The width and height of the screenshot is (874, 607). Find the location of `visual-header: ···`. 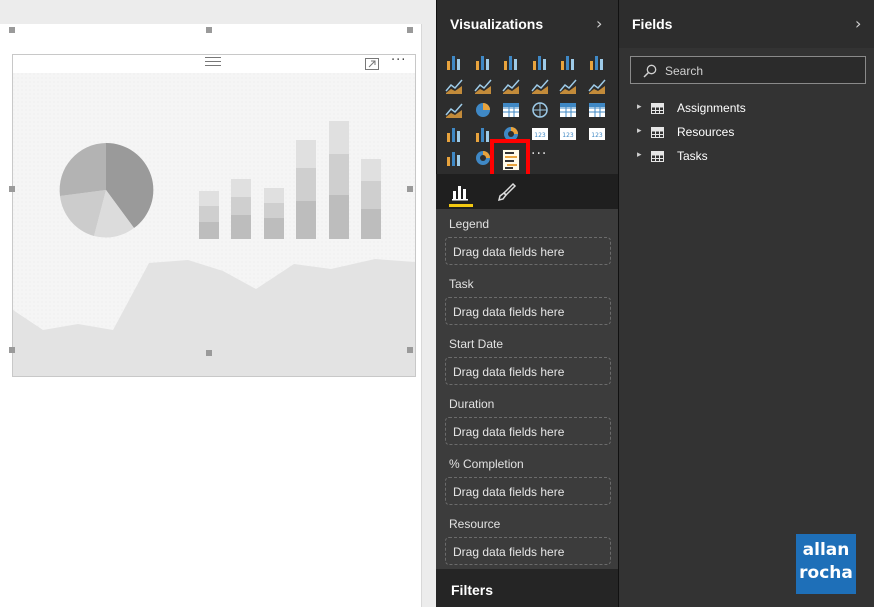

visual-header: ··· is located at coordinates (214, 63).